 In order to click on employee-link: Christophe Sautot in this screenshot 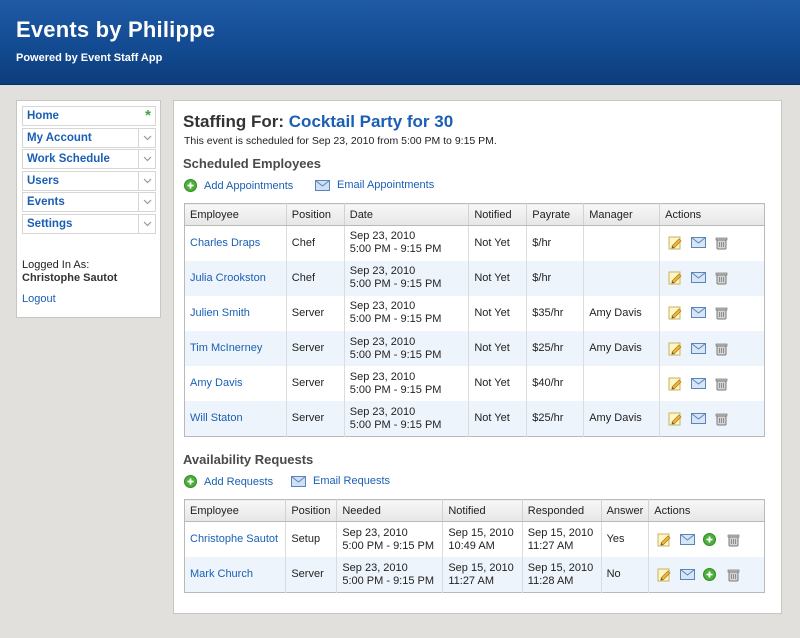, I will do `click(234, 539)`.